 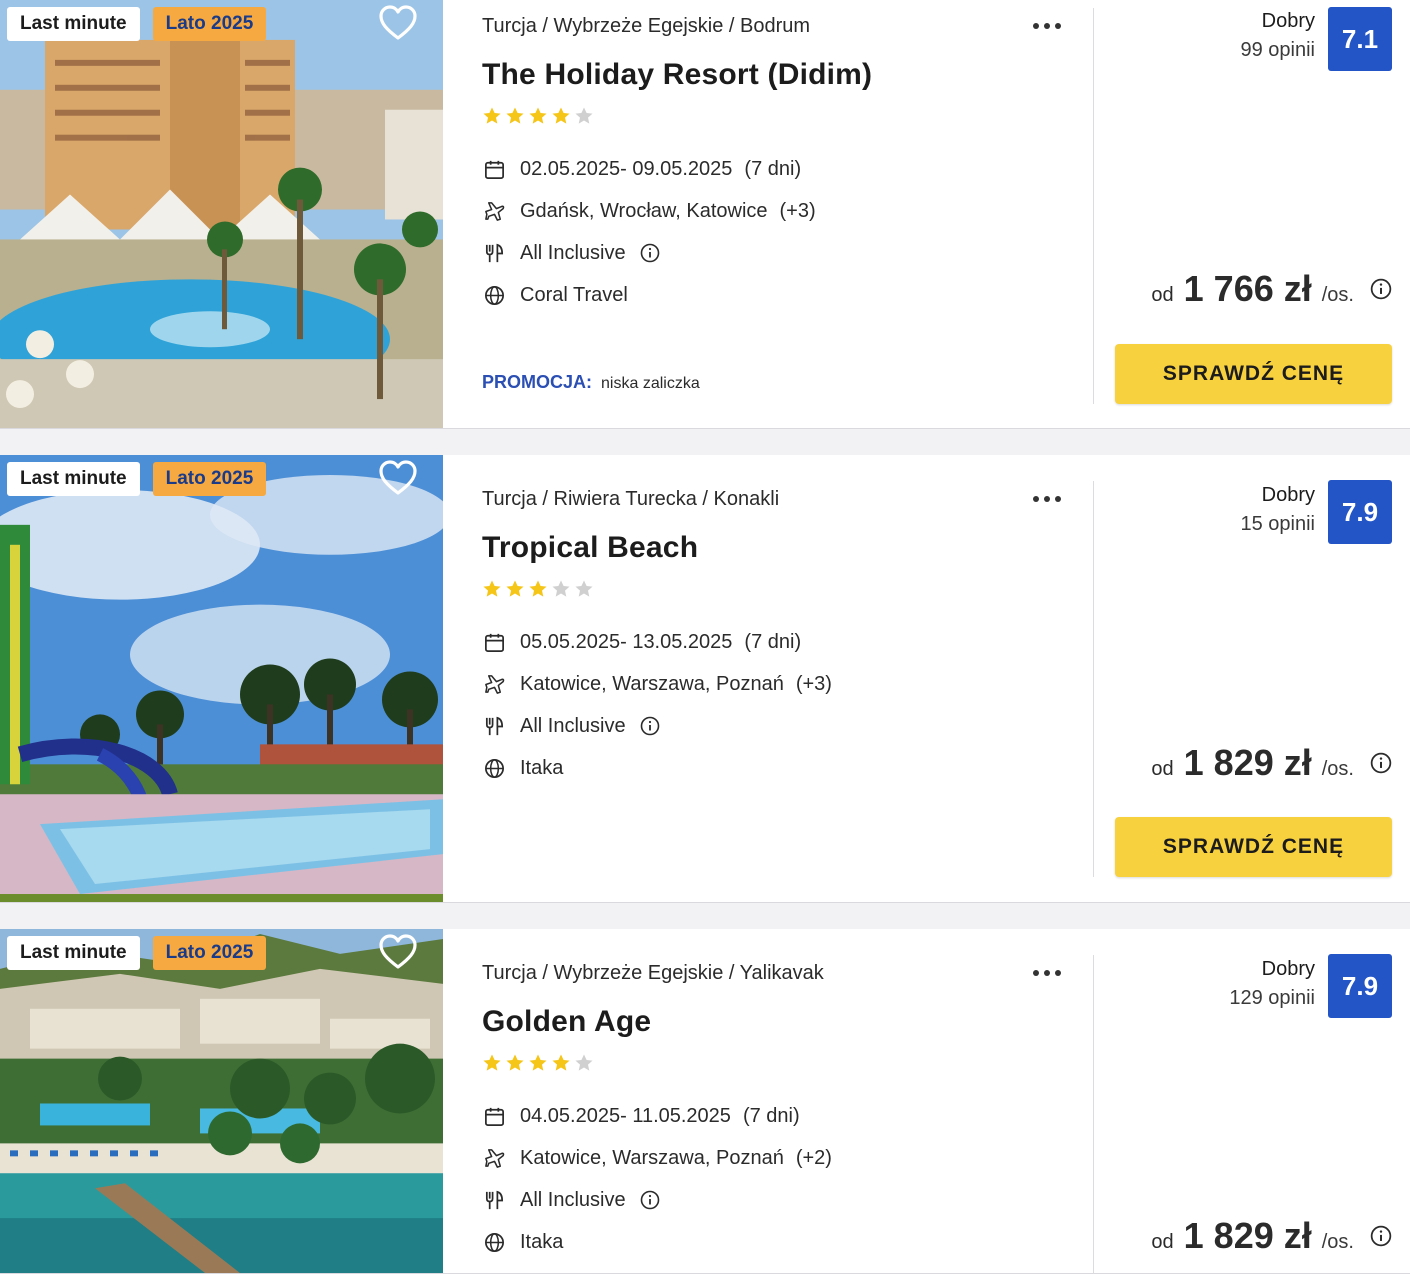 What do you see at coordinates (788, 1022) in the screenshot?
I see `hotel-name: Golden Age` at bounding box center [788, 1022].